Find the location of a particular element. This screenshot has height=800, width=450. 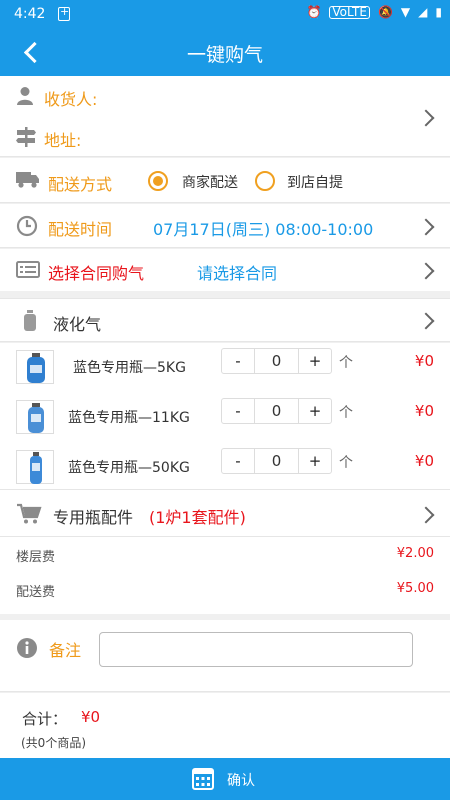

floor-fee-value: ¥2.00 is located at coordinates (415, 553).